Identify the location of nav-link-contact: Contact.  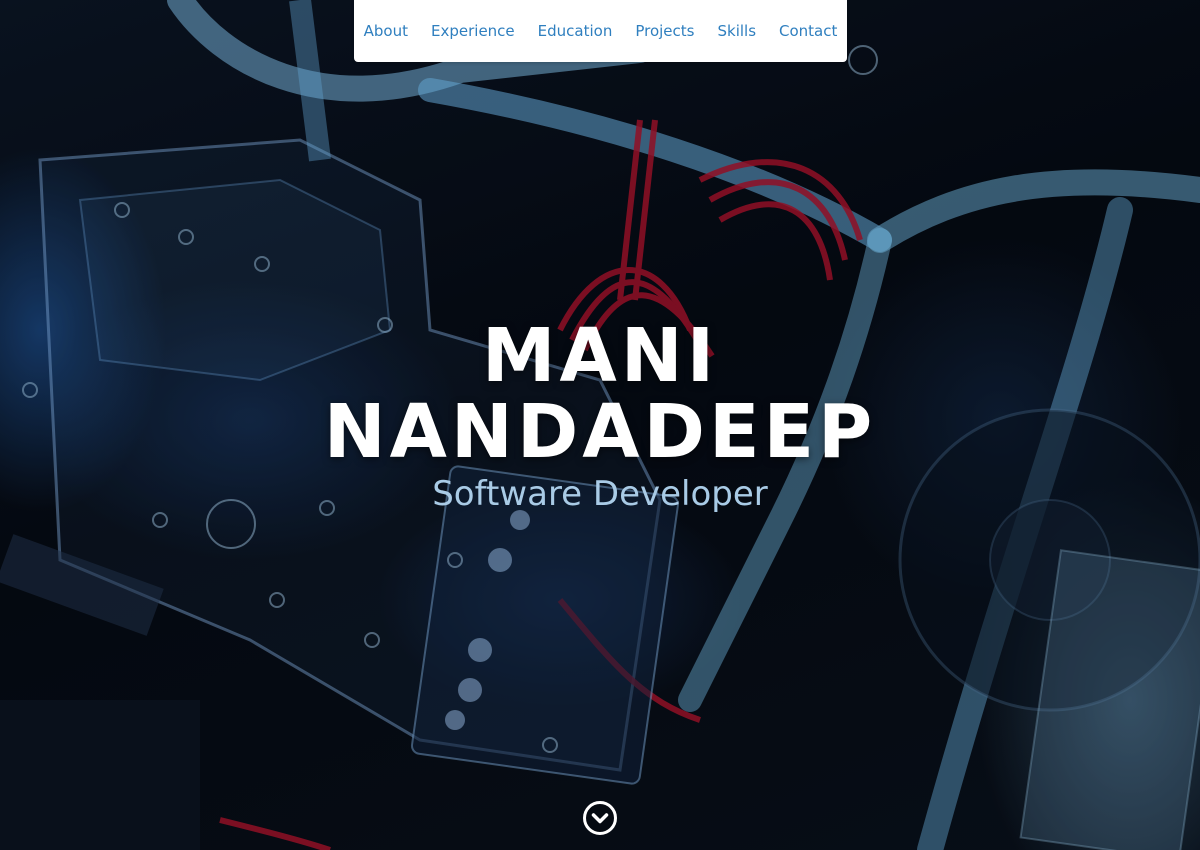
(808, 31).